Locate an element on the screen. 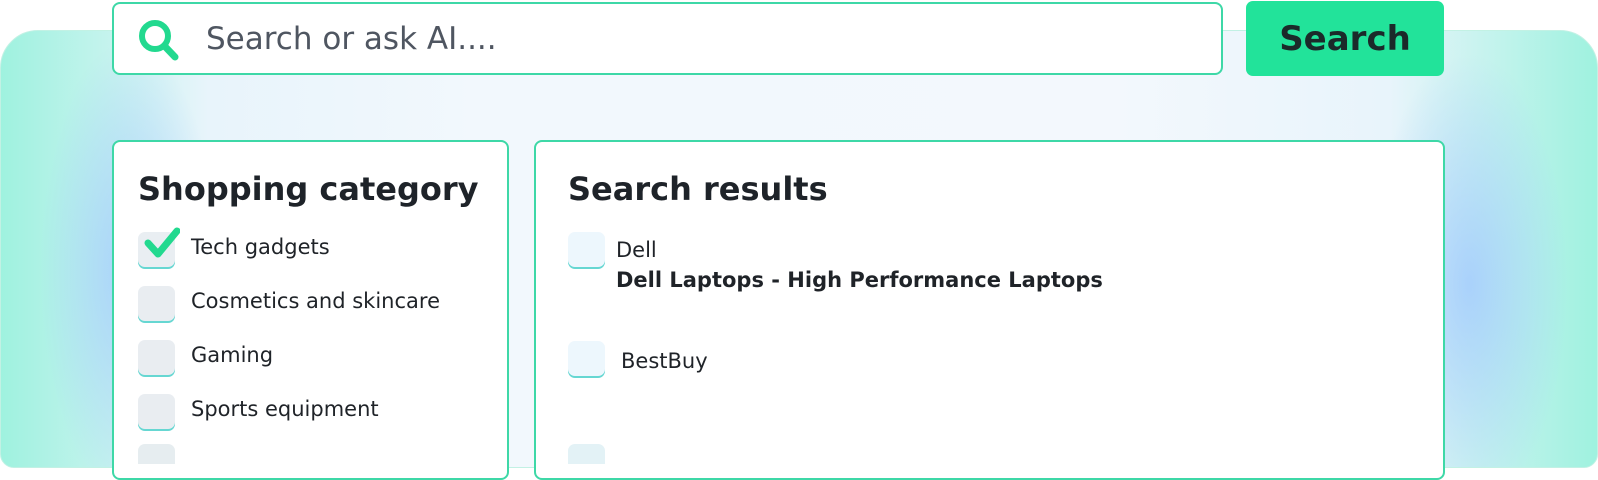 The image size is (1598, 480). category-checkbox-partial is located at coordinates (156, 454).